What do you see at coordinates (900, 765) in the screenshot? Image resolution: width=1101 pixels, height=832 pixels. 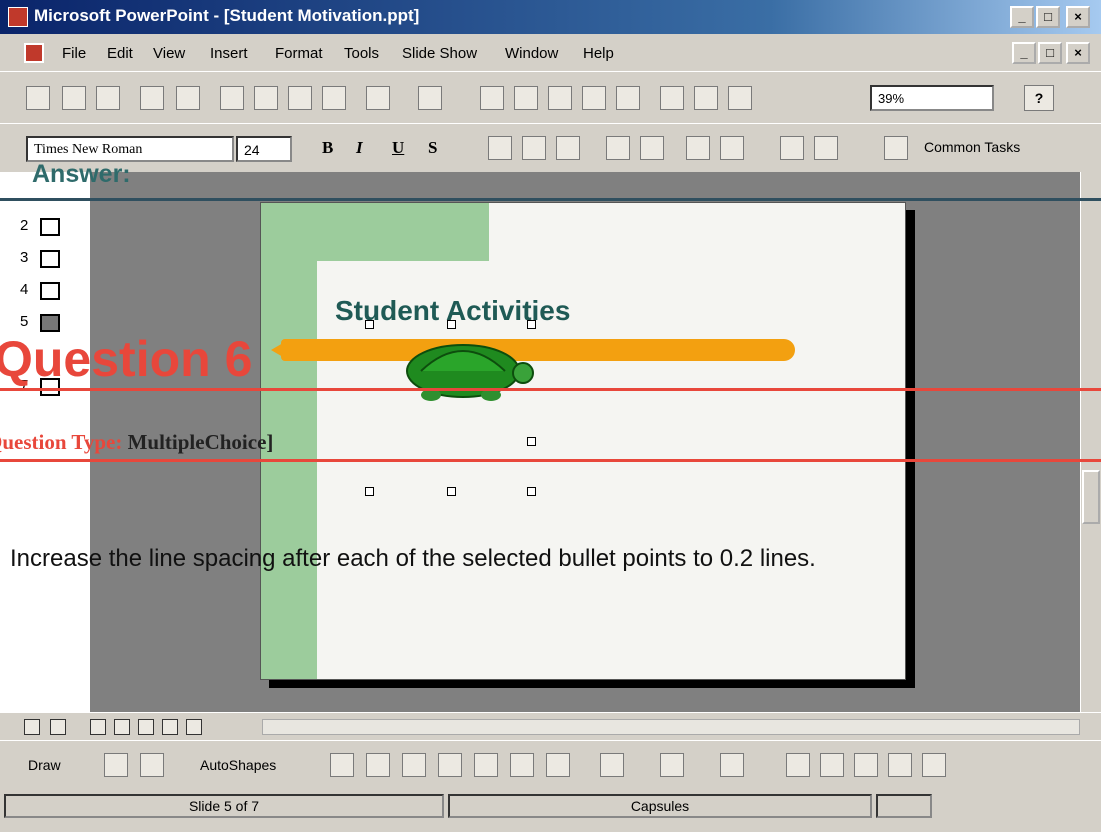 I see `shadow-icon` at bounding box center [900, 765].